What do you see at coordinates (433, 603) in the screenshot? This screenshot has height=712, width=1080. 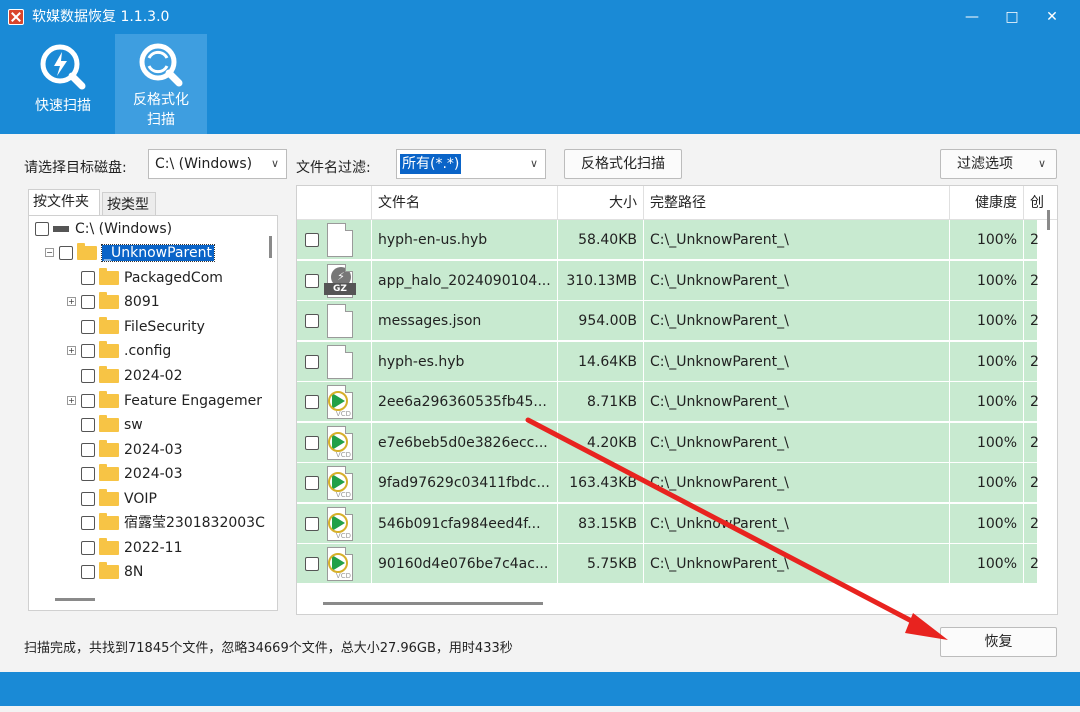 I see `grid-horizontal-scrollbar` at bounding box center [433, 603].